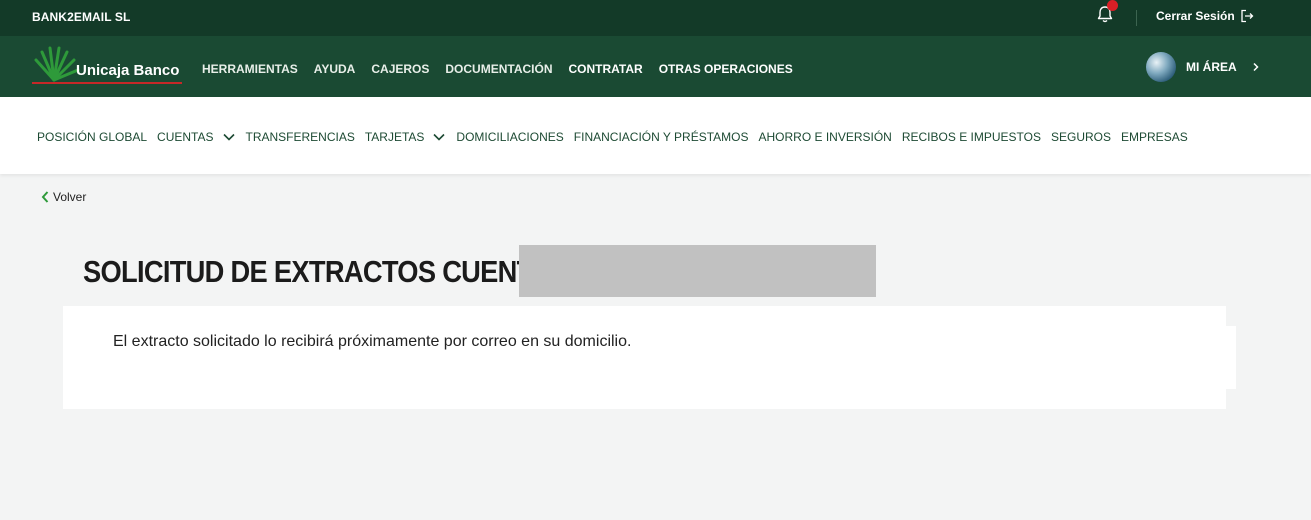 This screenshot has width=1311, height=520. What do you see at coordinates (107, 83) in the screenshot?
I see `logo-underline` at bounding box center [107, 83].